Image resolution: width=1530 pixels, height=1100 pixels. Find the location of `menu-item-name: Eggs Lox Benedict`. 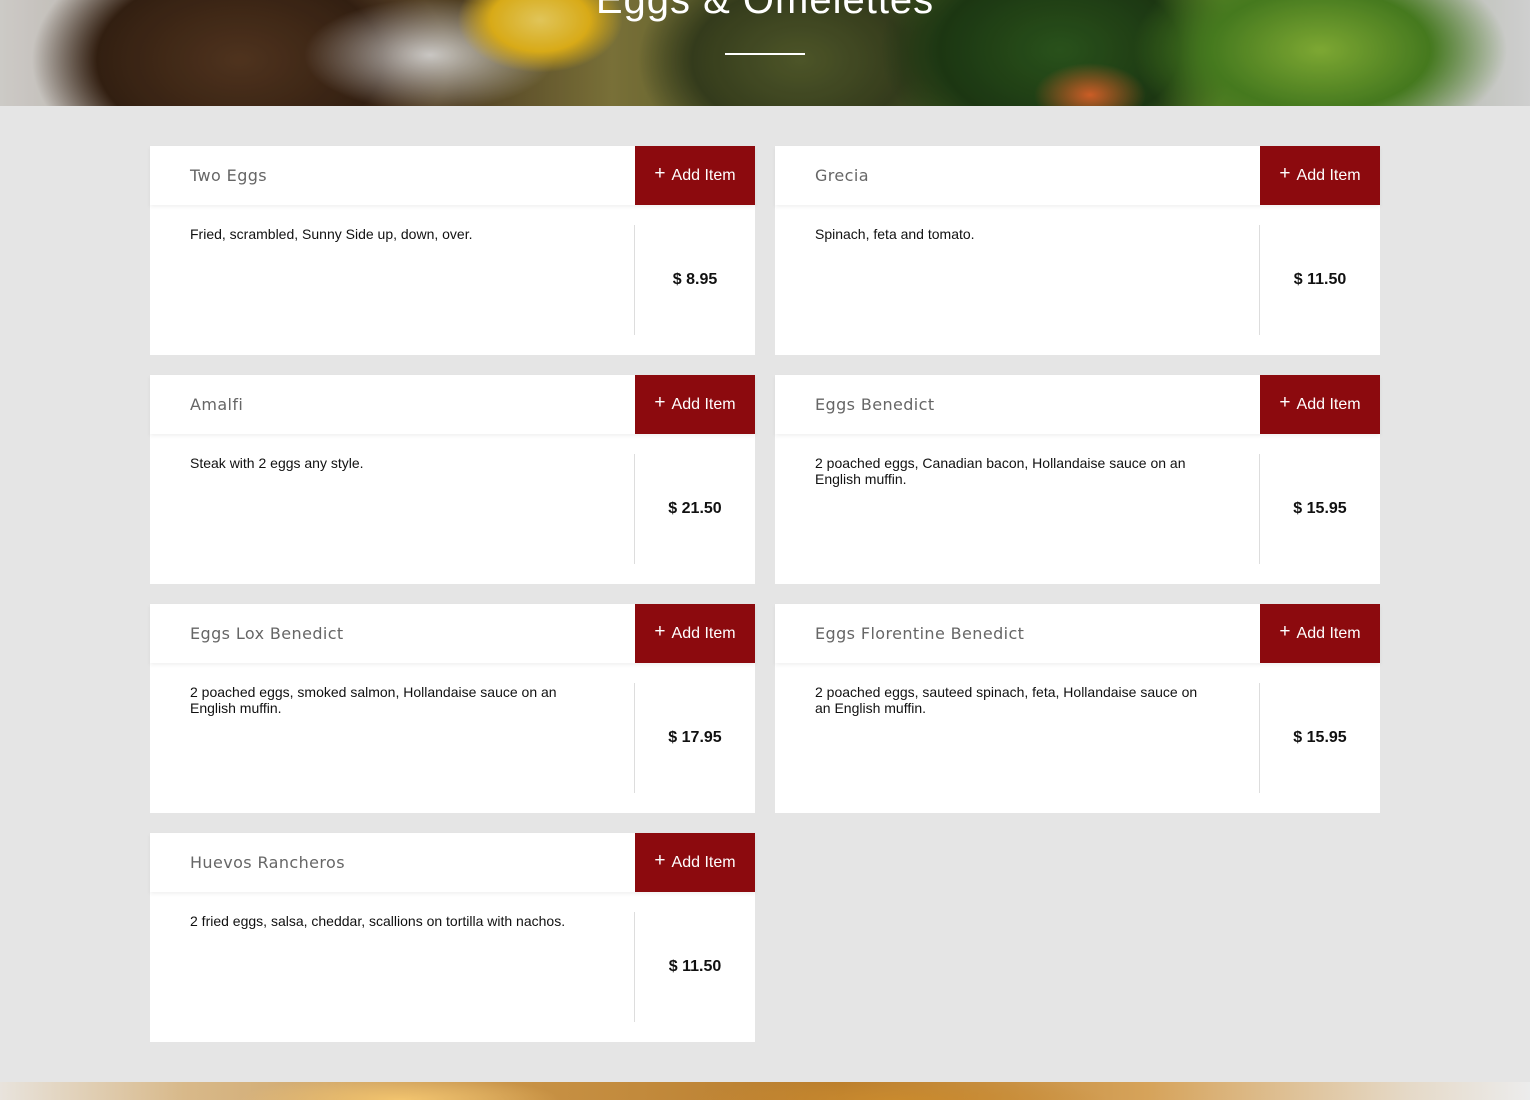

menu-item-name: Eggs Lox Benedict is located at coordinates (267, 633).